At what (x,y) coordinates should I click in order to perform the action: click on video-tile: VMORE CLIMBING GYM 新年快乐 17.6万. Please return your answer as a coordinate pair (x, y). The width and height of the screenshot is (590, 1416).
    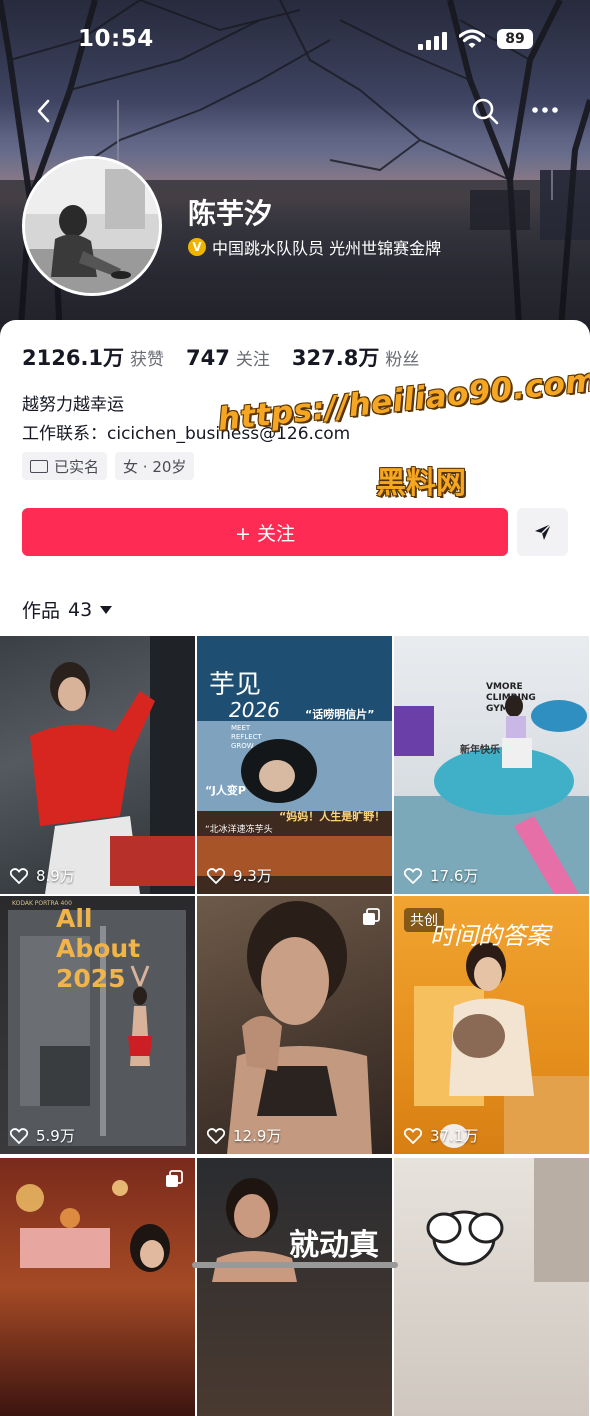
    Looking at the image, I should click on (491, 765).